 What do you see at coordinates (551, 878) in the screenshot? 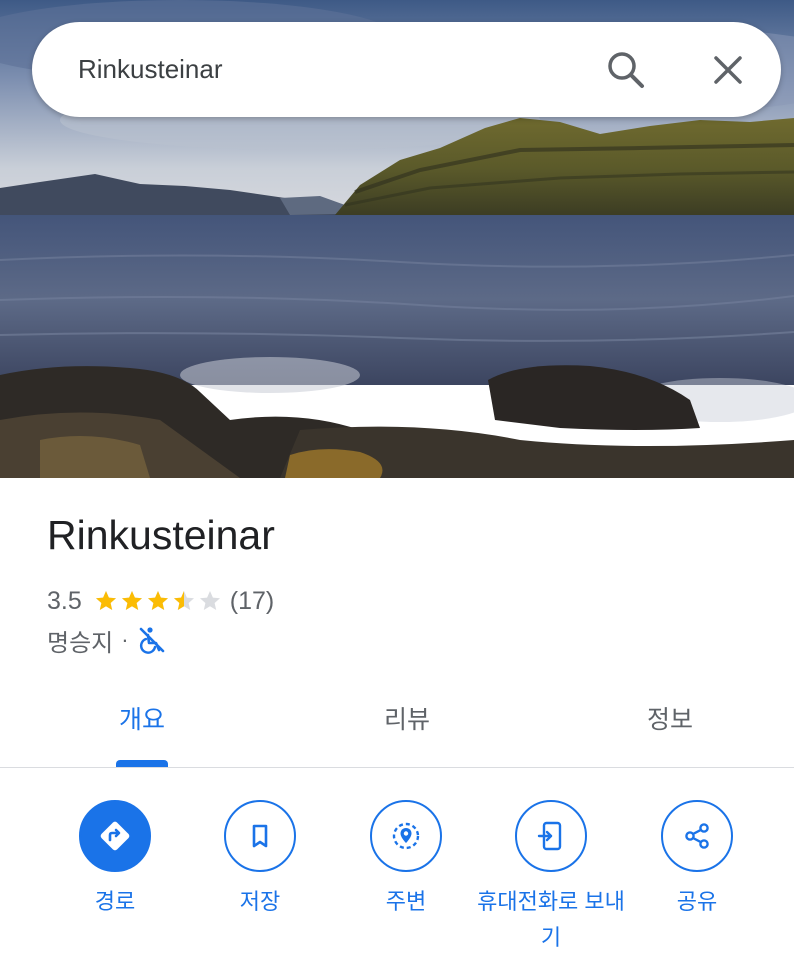
I see `send-to-phone-button: 휴대전화로 보내기` at bounding box center [551, 878].